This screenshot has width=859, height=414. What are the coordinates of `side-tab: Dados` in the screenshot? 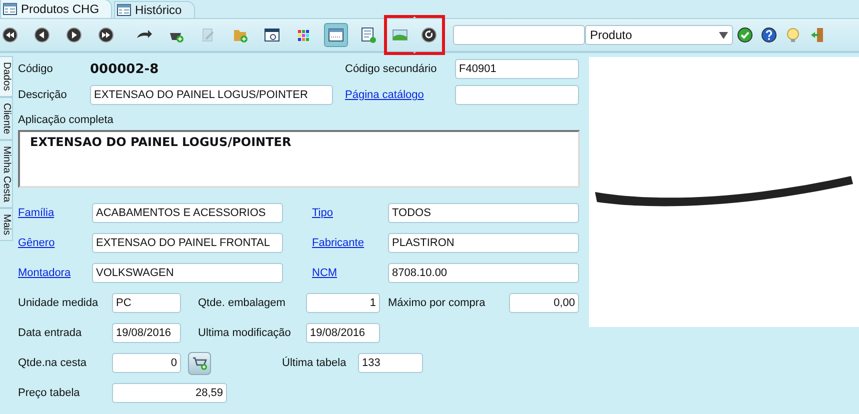 It's located at (6, 76).